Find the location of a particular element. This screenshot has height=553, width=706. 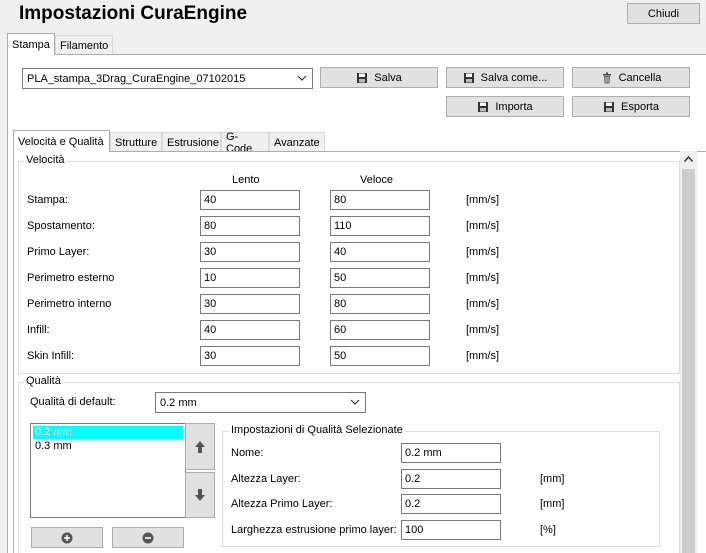

scrollbar-thumb is located at coordinates (688, 361).